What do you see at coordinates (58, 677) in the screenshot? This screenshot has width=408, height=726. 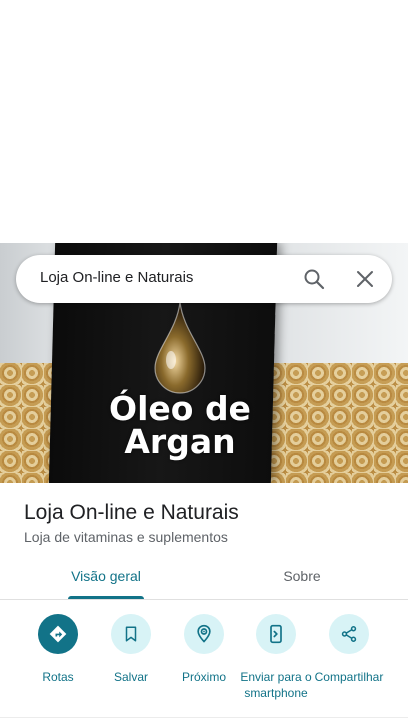 I see `directions-label: Rotas` at bounding box center [58, 677].